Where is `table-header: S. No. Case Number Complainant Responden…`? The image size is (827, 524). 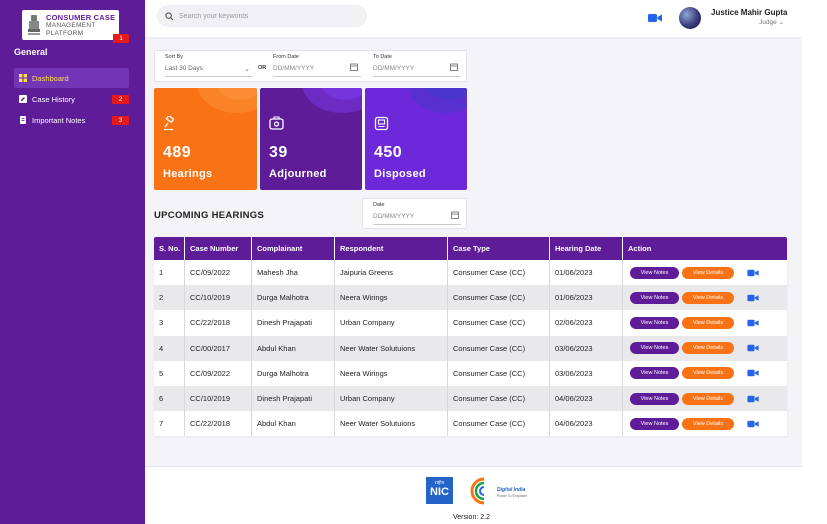
table-header: S. No. Case Number Complainant Responden… is located at coordinates (470, 248).